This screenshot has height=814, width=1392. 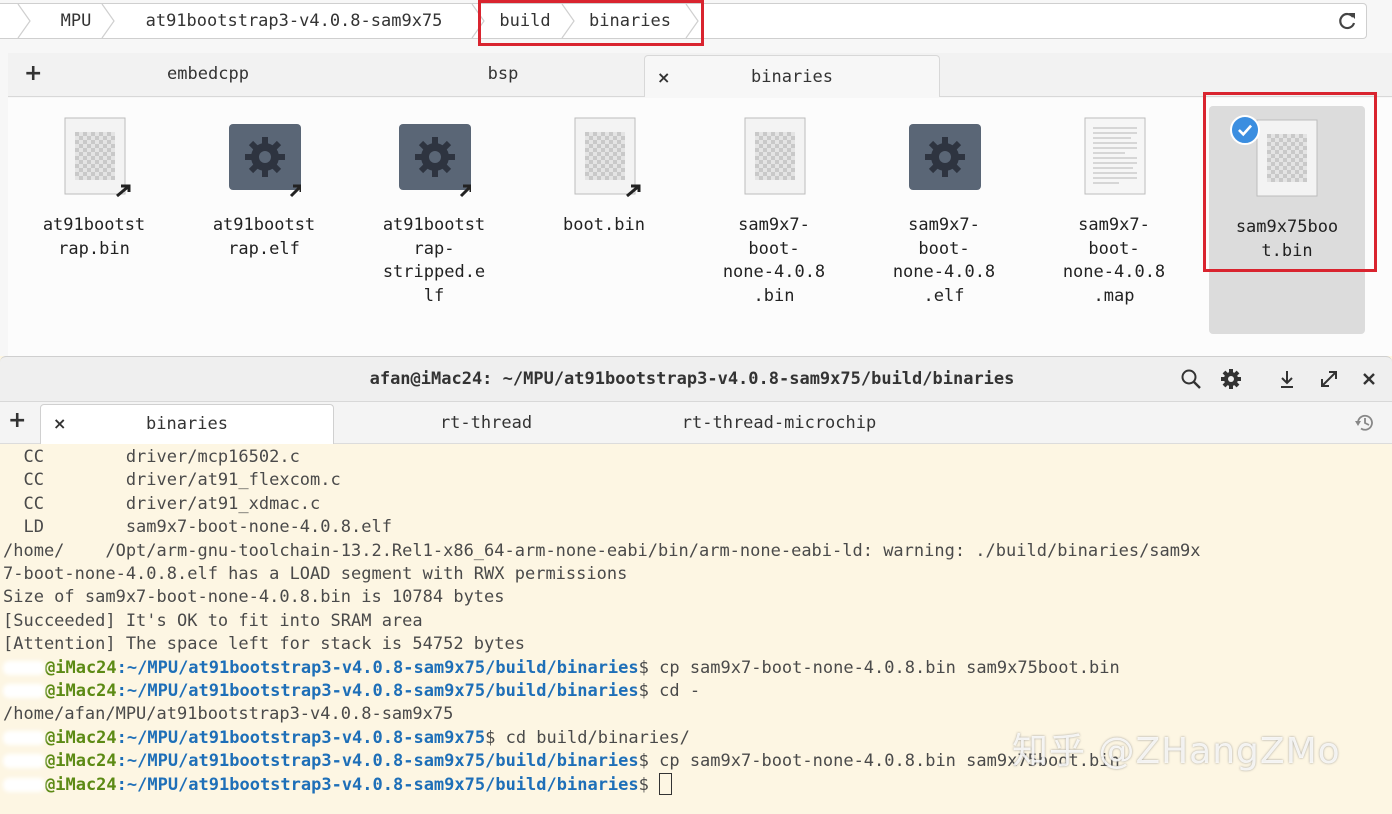 What do you see at coordinates (94, 237) in the screenshot?
I see `file-name: at91bootst rap.bin` at bounding box center [94, 237].